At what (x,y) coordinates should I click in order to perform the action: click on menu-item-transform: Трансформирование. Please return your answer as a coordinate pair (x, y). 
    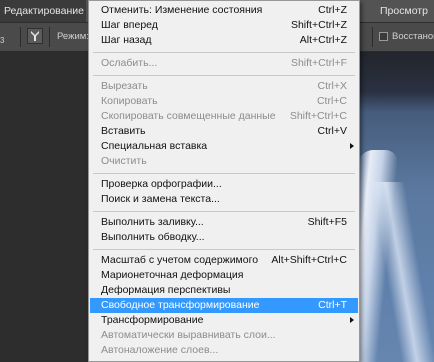
    Looking at the image, I should click on (224, 320).